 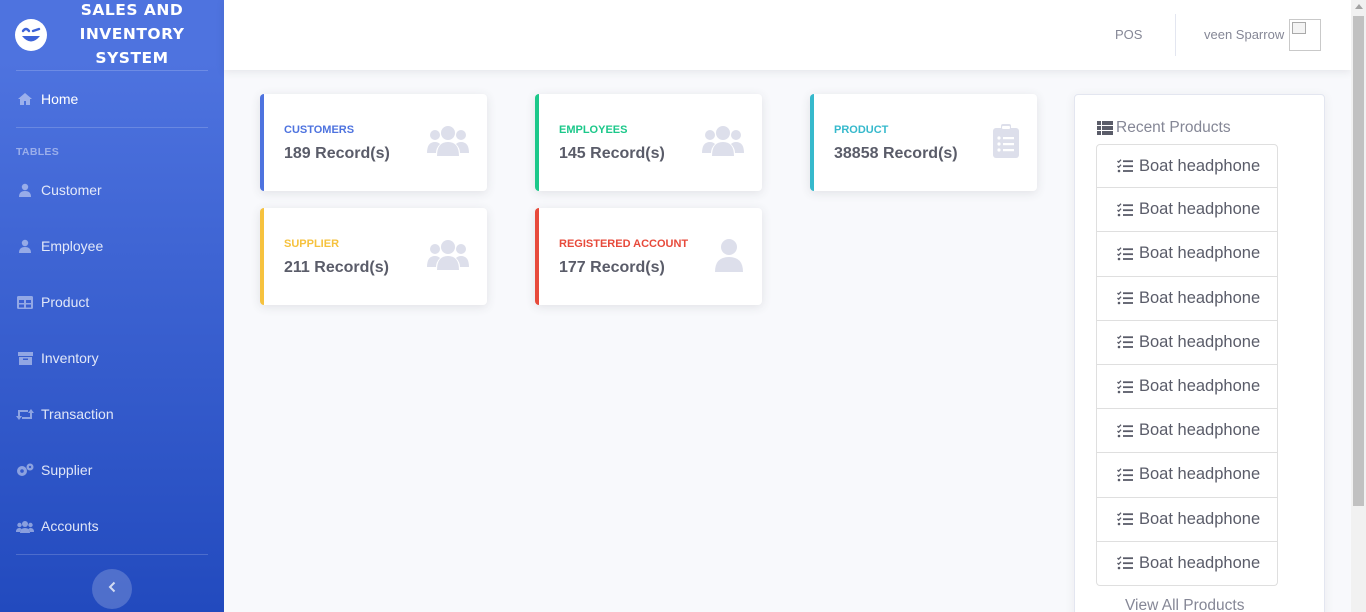 What do you see at coordinates (1358, 261) in the screenshot?
I see `scrollbar-thumb` at bounding box center [1358, 261].